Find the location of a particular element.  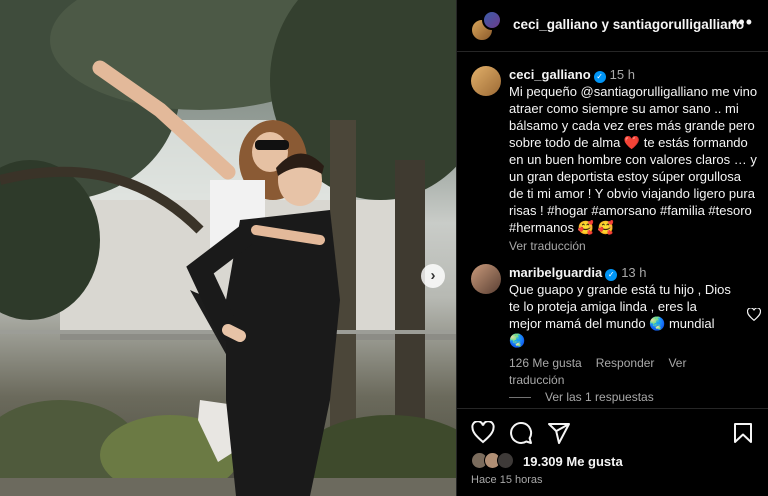

carousel-next-button: › is located at coordinates (433, 276).